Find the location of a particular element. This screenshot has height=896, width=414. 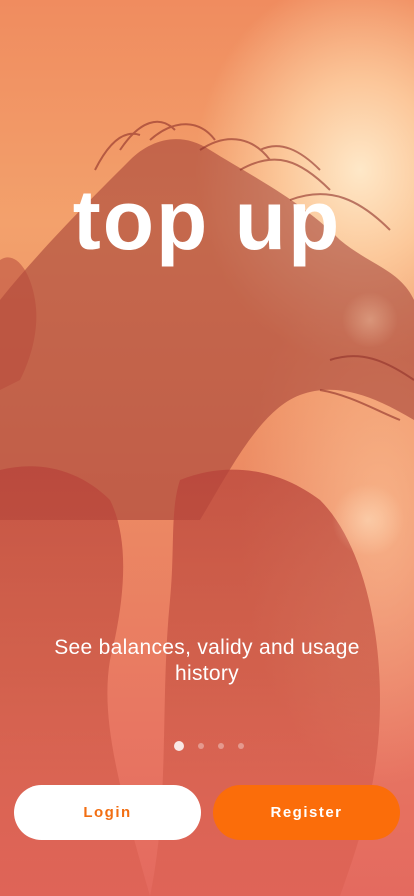

register-button: Register is located at coordinates (306, 812).